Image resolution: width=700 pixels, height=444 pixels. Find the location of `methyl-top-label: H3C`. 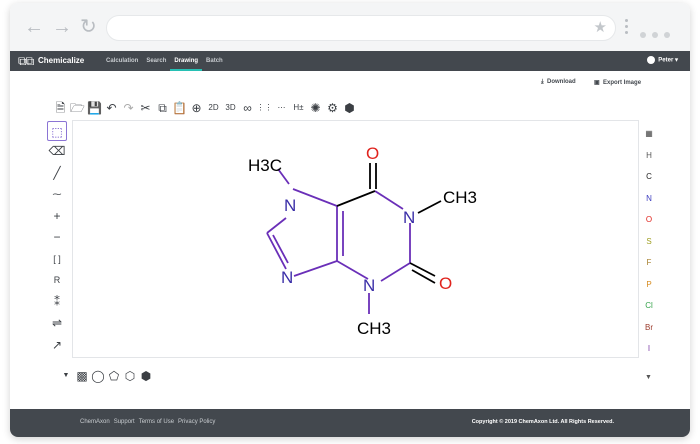

methyl-top-label: H3C is located at coordinates (265, 165).